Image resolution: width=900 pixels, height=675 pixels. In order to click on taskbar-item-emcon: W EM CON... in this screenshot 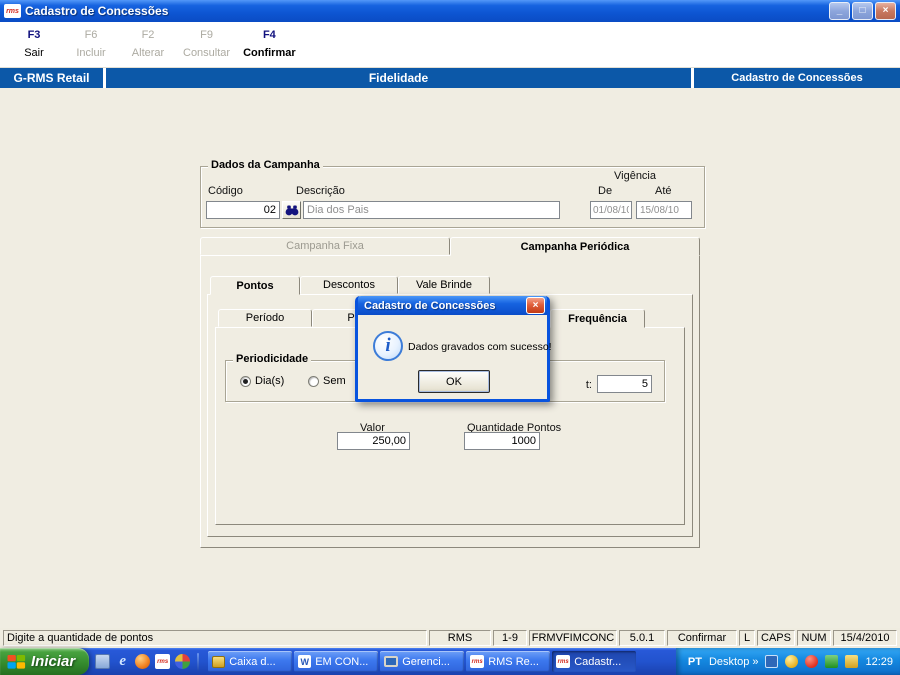, I will do `click(336, 661)`.